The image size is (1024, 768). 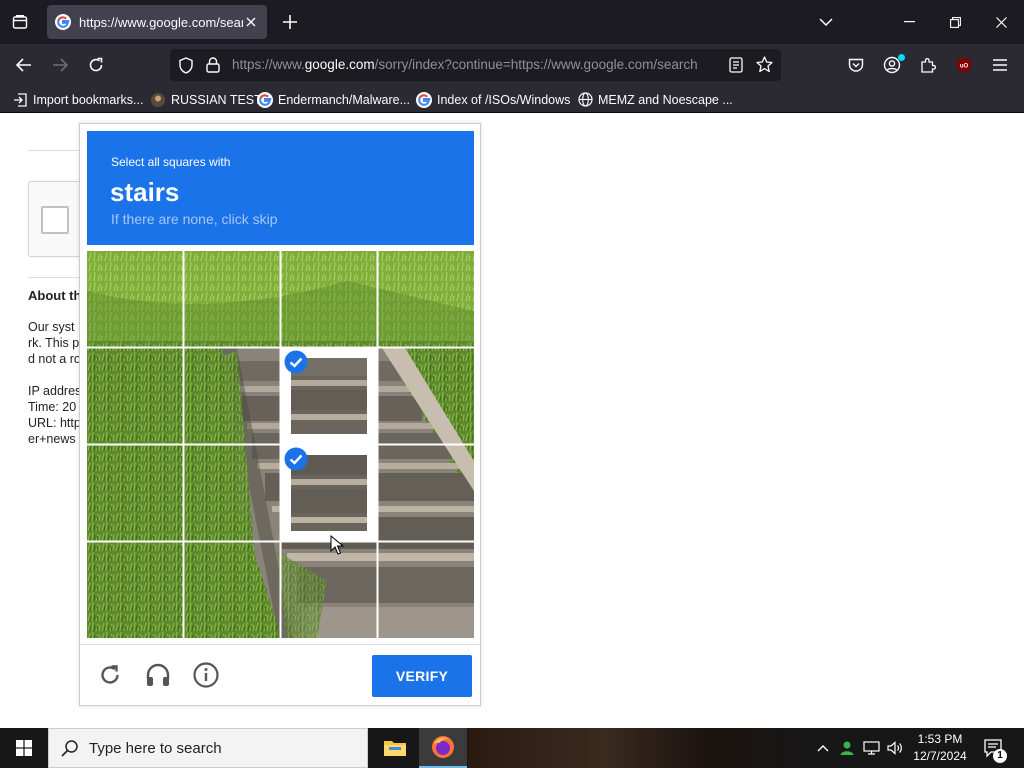 I want to click on firefox-icon, so click(x=443, y=747).